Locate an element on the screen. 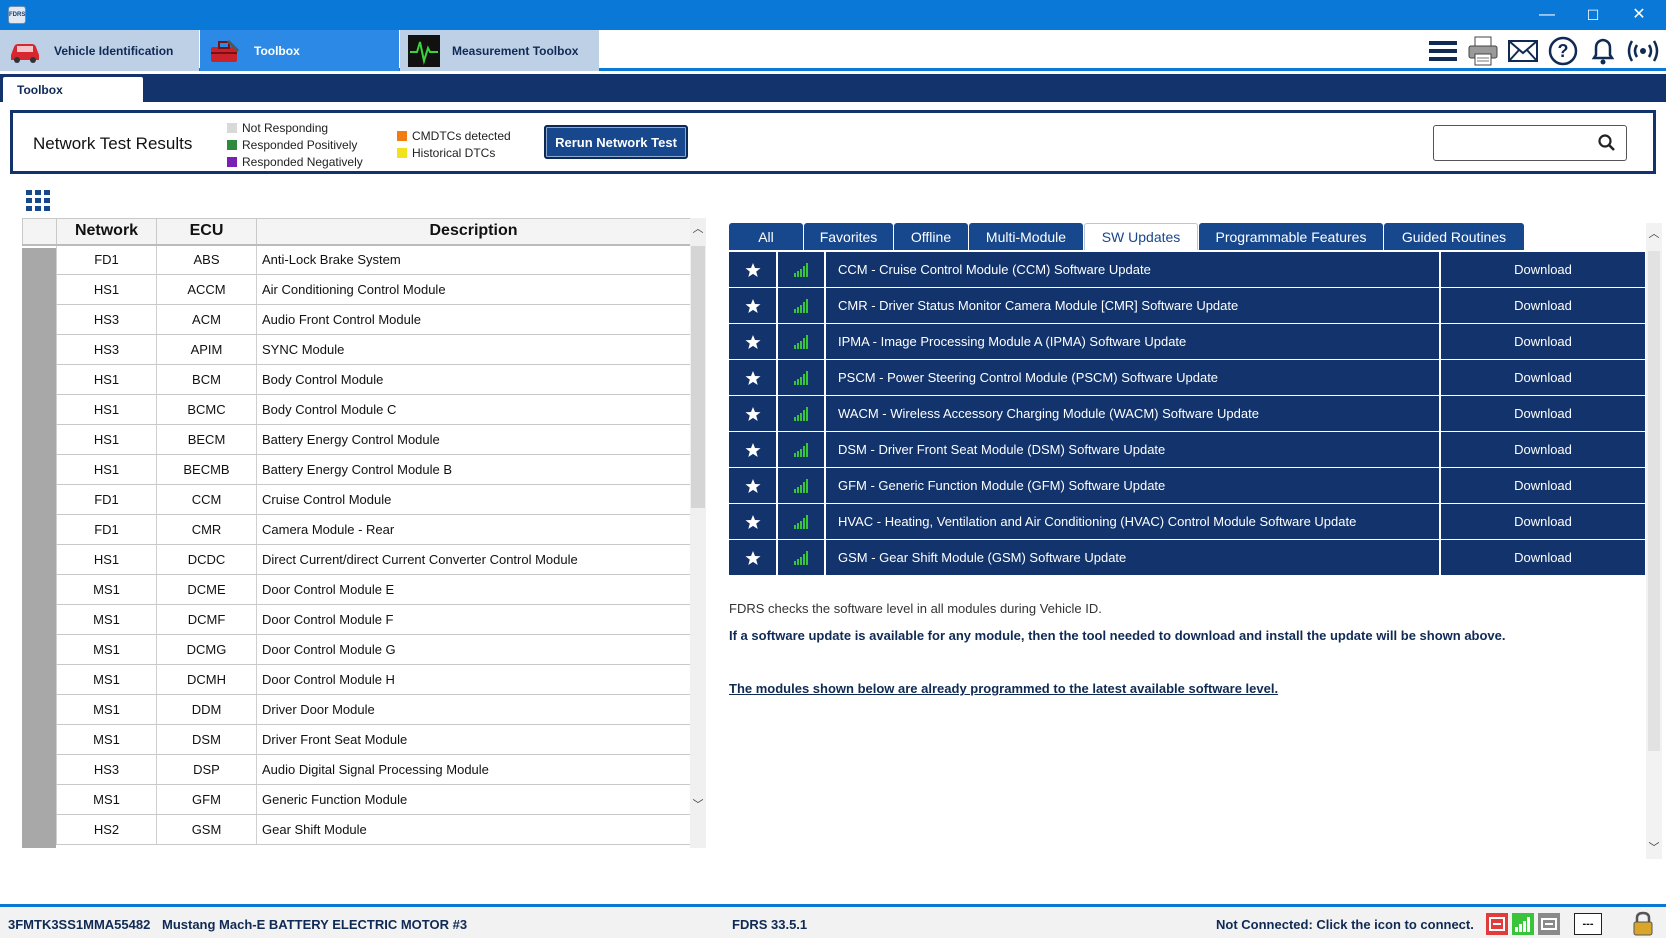 The height and width of the screenshot is (938, 1666). bell-icon is located at coordinates (1603, 51).